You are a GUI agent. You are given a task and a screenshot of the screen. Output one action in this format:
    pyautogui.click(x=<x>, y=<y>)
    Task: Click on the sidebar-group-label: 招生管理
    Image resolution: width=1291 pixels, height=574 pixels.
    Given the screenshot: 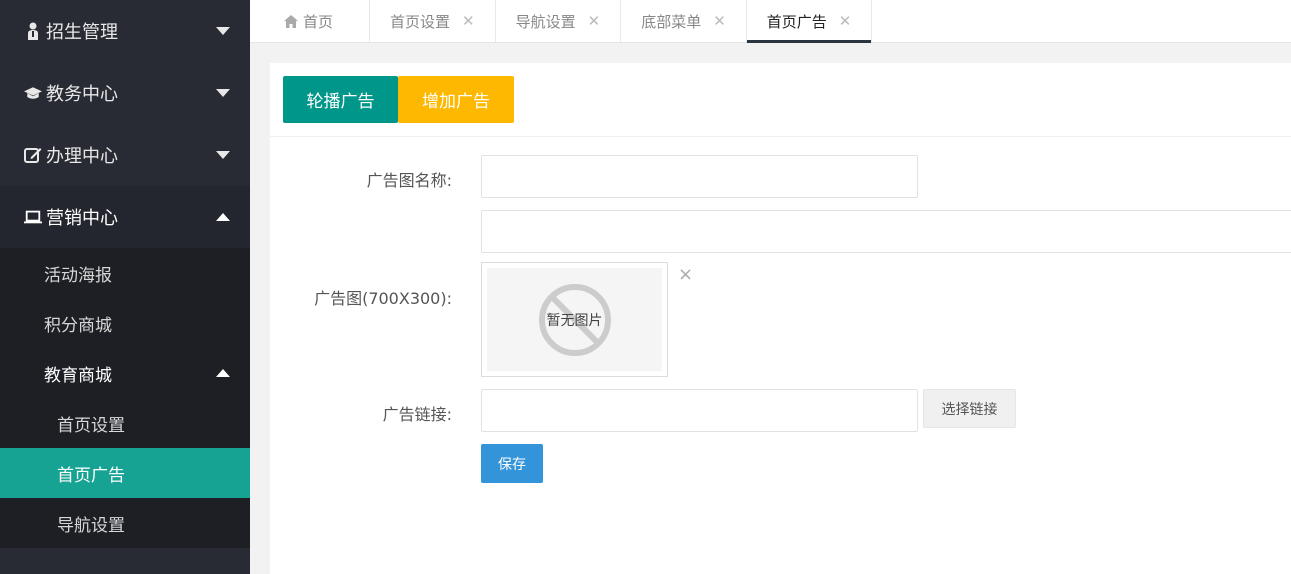 What is the action you would take?
    pyautogui.click(x=82, y=32)
    